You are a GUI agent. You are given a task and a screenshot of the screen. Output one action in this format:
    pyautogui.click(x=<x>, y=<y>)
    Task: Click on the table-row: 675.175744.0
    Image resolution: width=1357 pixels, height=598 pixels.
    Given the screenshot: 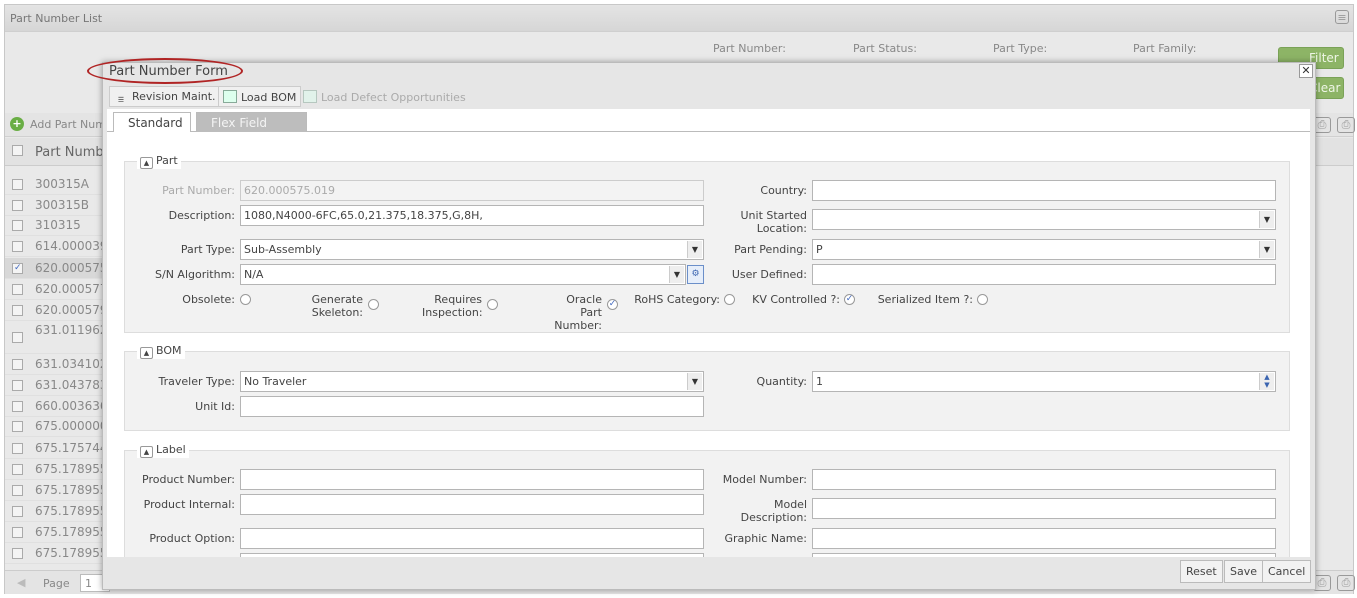 What is the action you would take?
    pyautogui.click(x=62, y=448)
    